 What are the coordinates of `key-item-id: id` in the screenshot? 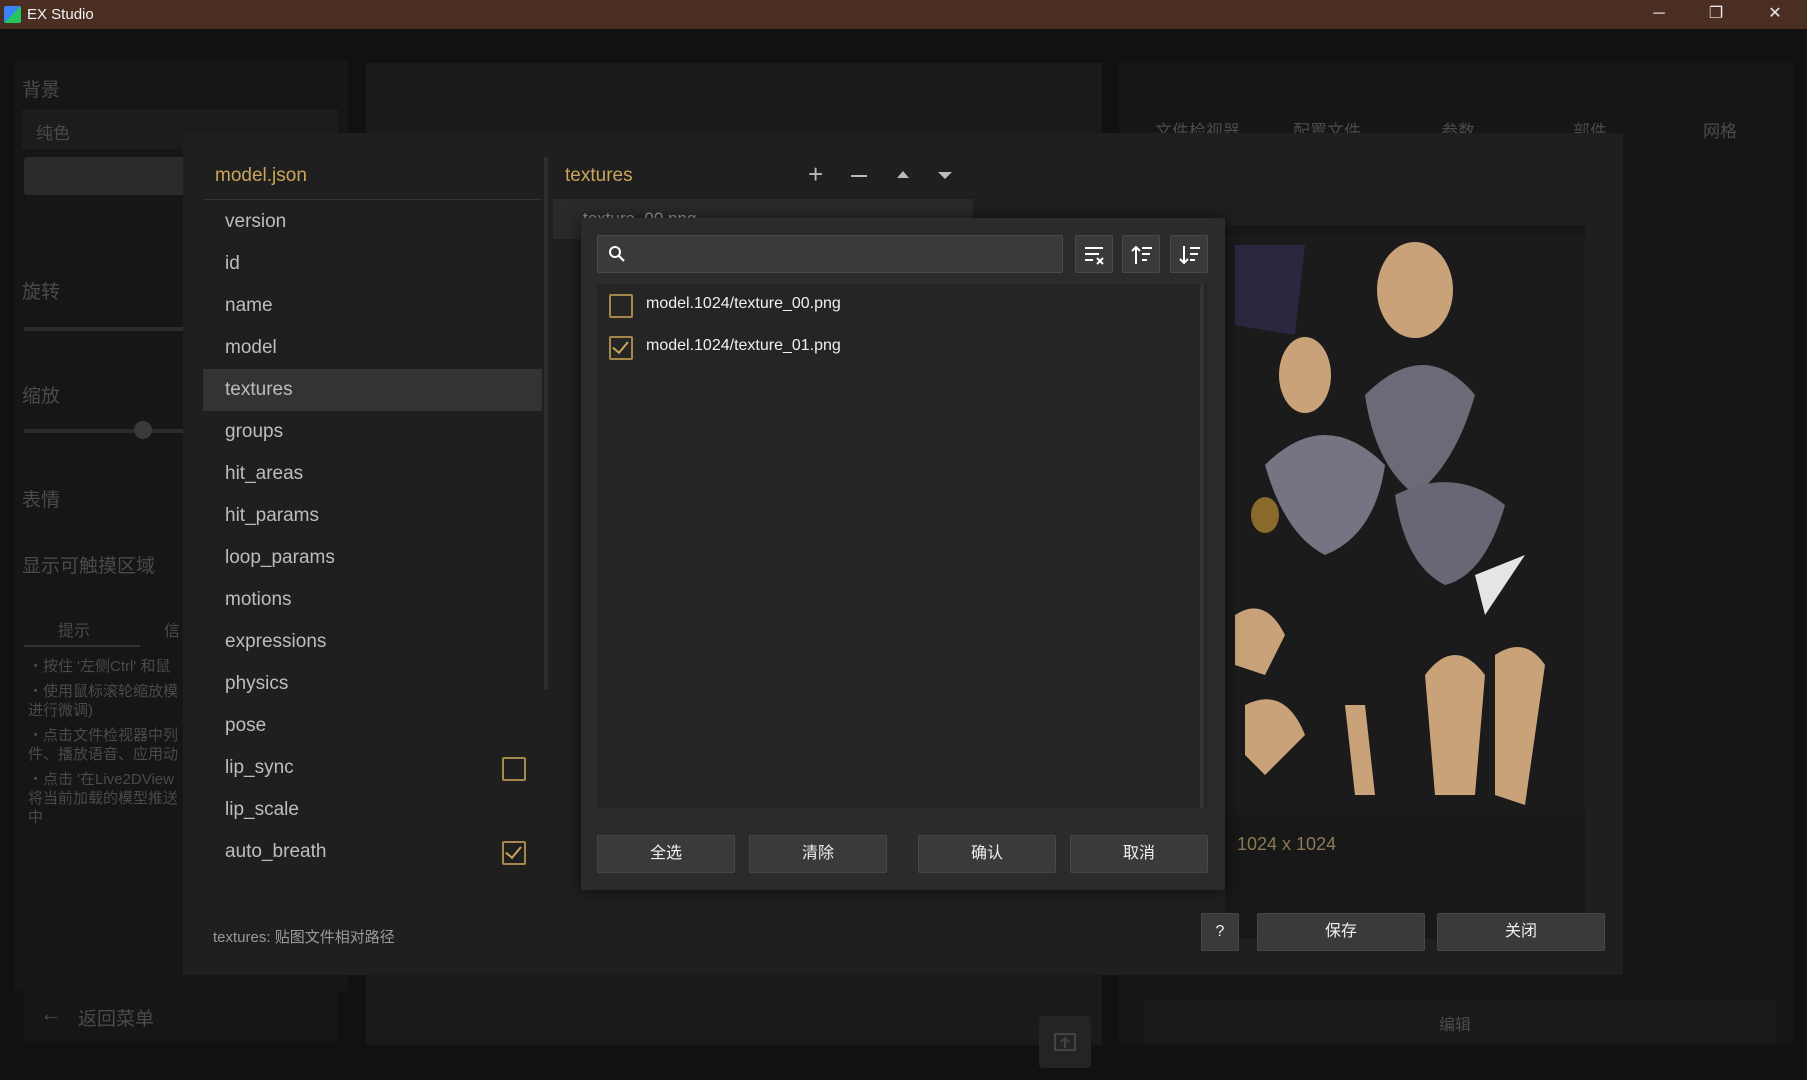 It's located at (372, 264).